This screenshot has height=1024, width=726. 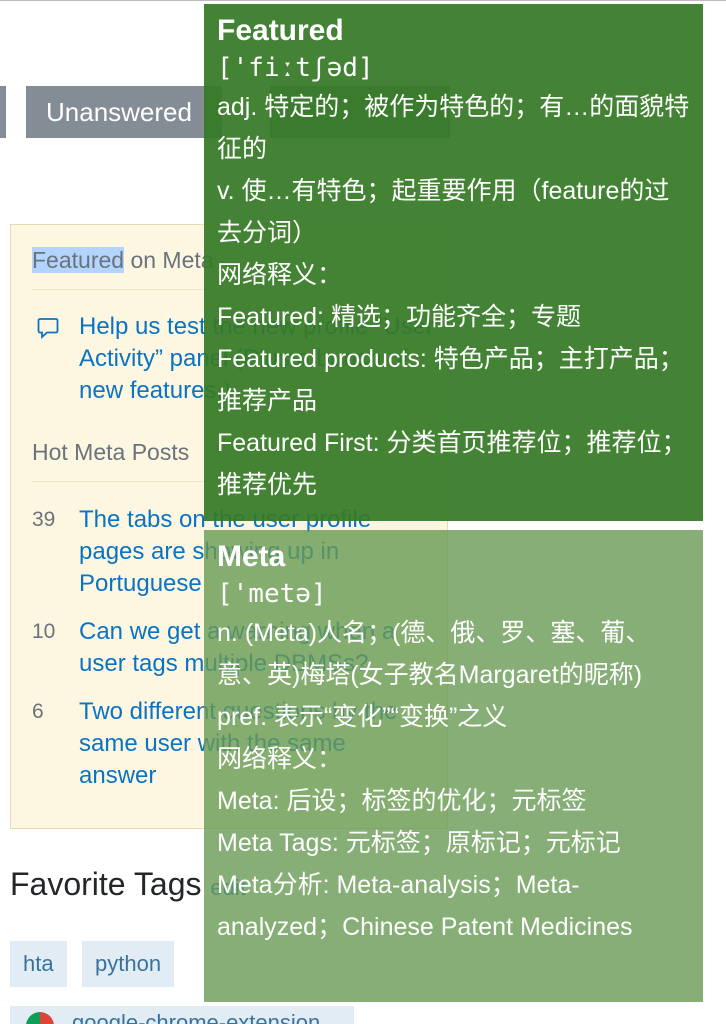 What do you see at coordinates (399, 317) in the screenshot?
I see `dict-web-definition: Featured: 精选；功能齐全；专题` at bounding box center [399, 317].